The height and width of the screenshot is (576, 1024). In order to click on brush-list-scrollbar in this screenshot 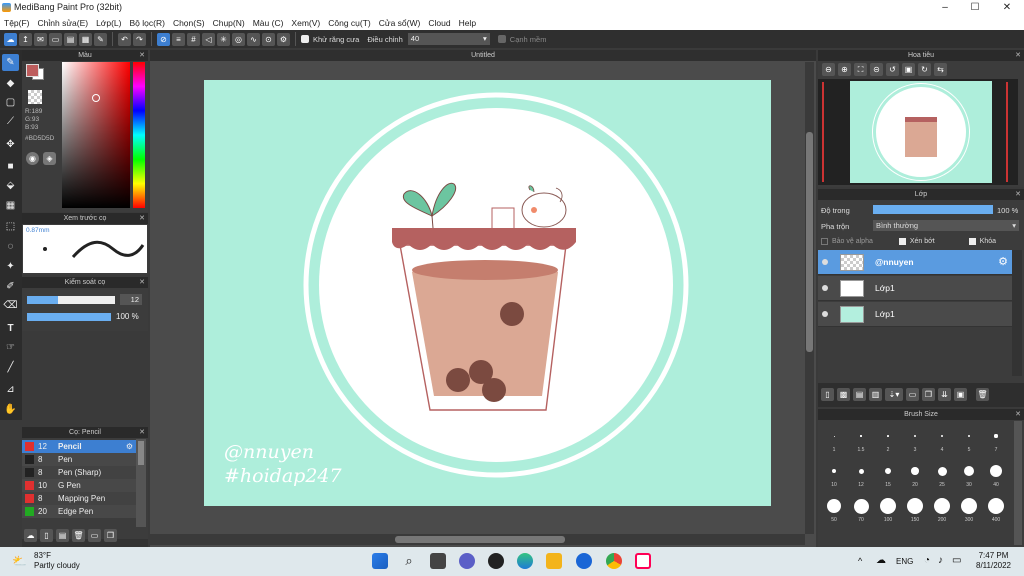, I will do `click(141, 483)`.